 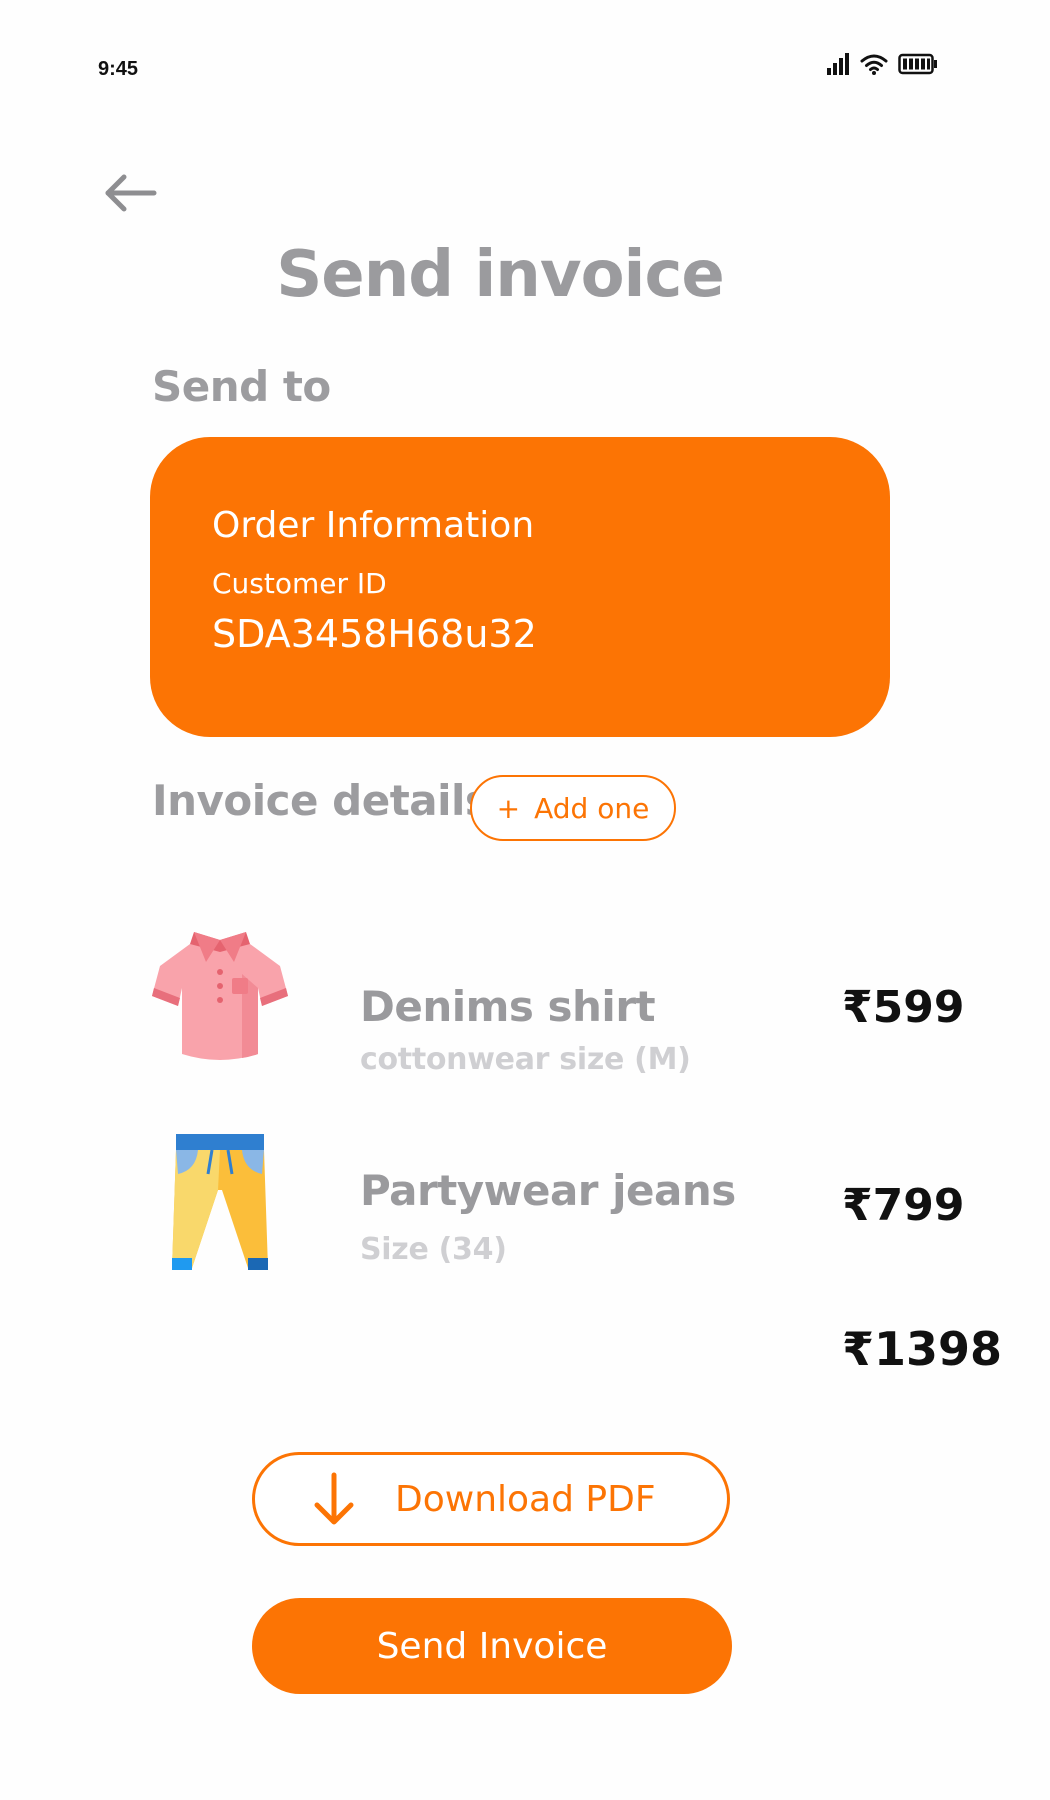 I want to click on status-icons, so click(x=882, y=66).